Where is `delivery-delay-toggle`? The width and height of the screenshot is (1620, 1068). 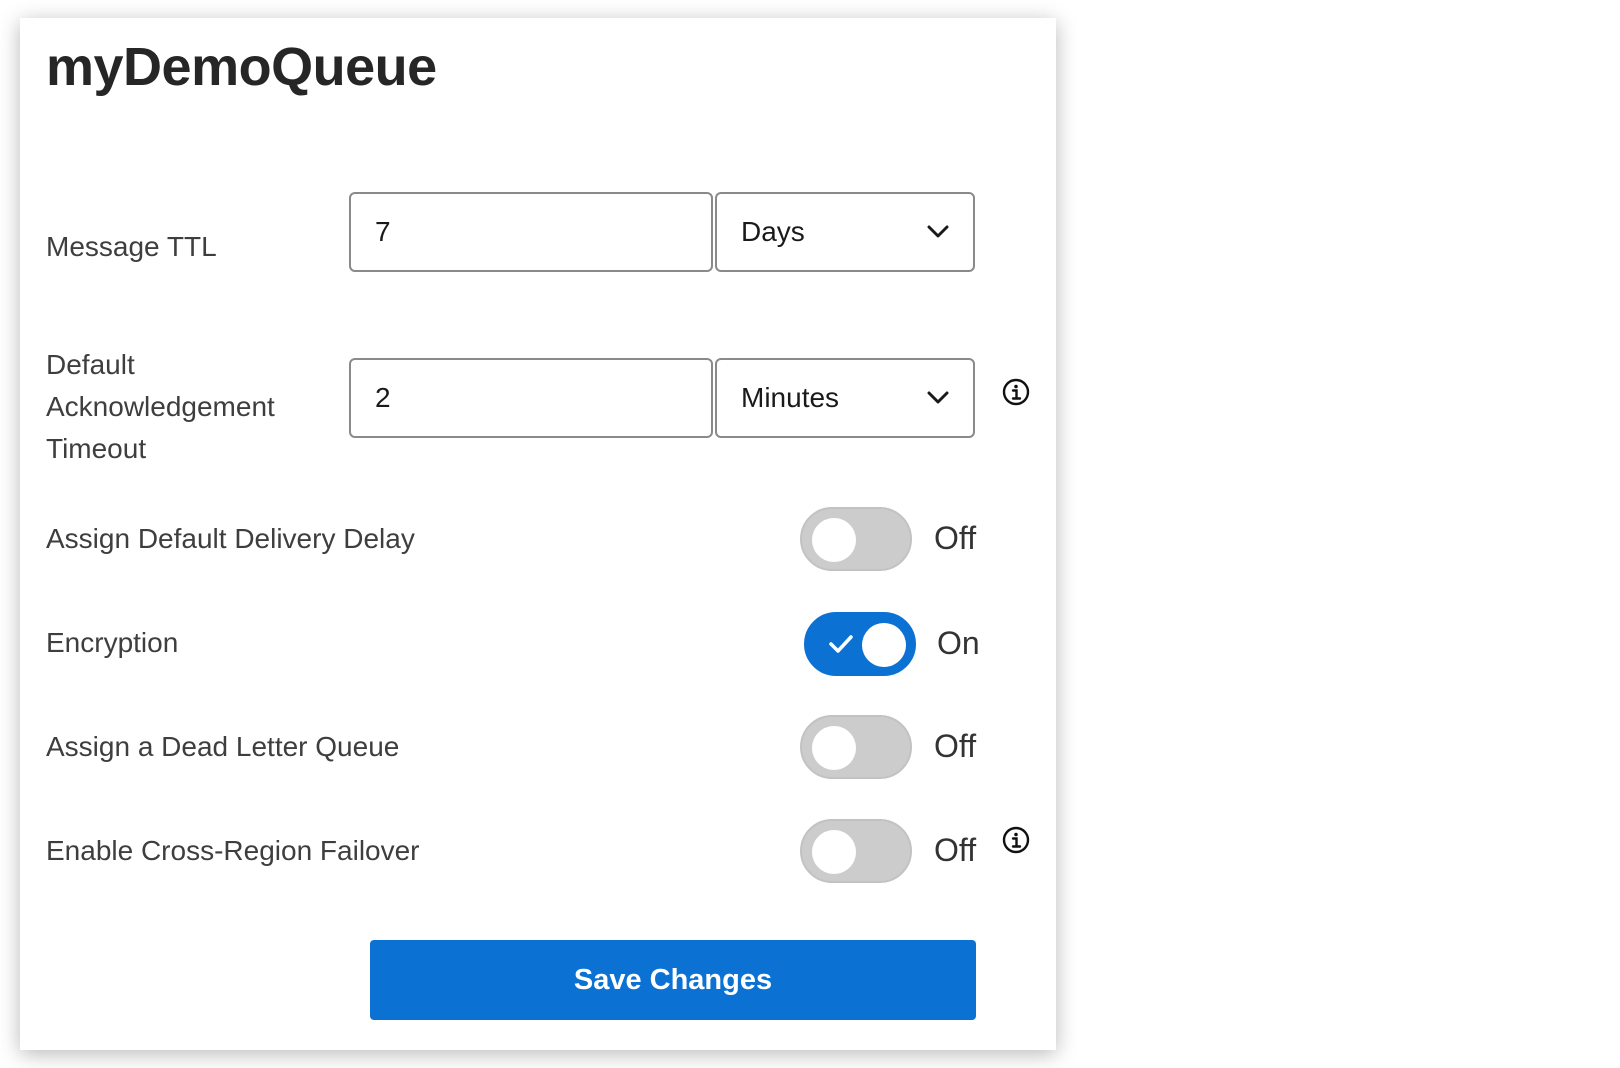 delivery-delay-toggle is located at coordinates (856, 539).